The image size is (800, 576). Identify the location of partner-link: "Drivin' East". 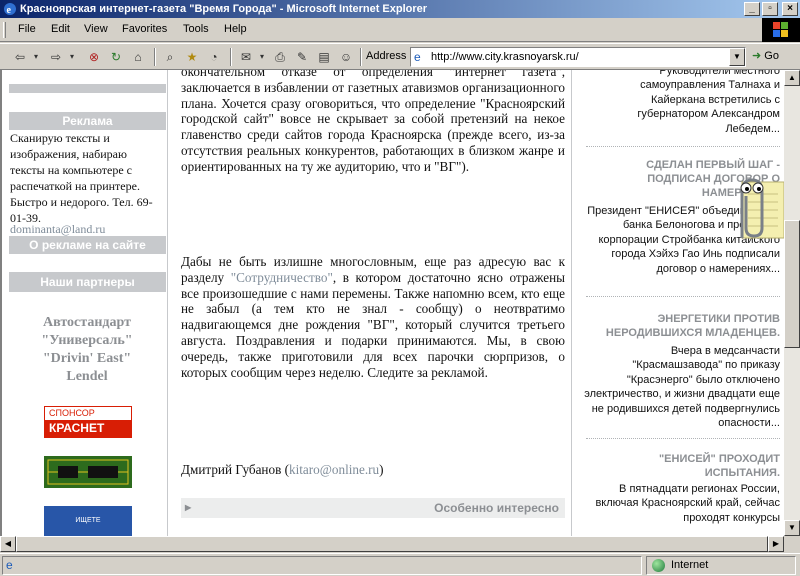
(87, 359).